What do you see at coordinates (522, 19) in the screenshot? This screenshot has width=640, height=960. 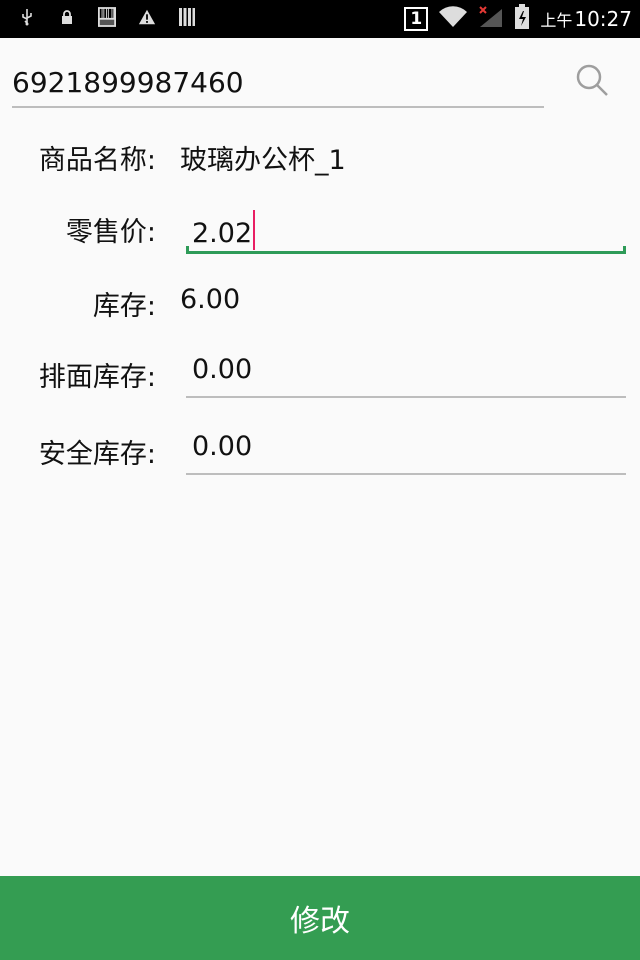 I see `battery-icon` at bounding box center [522, 19].